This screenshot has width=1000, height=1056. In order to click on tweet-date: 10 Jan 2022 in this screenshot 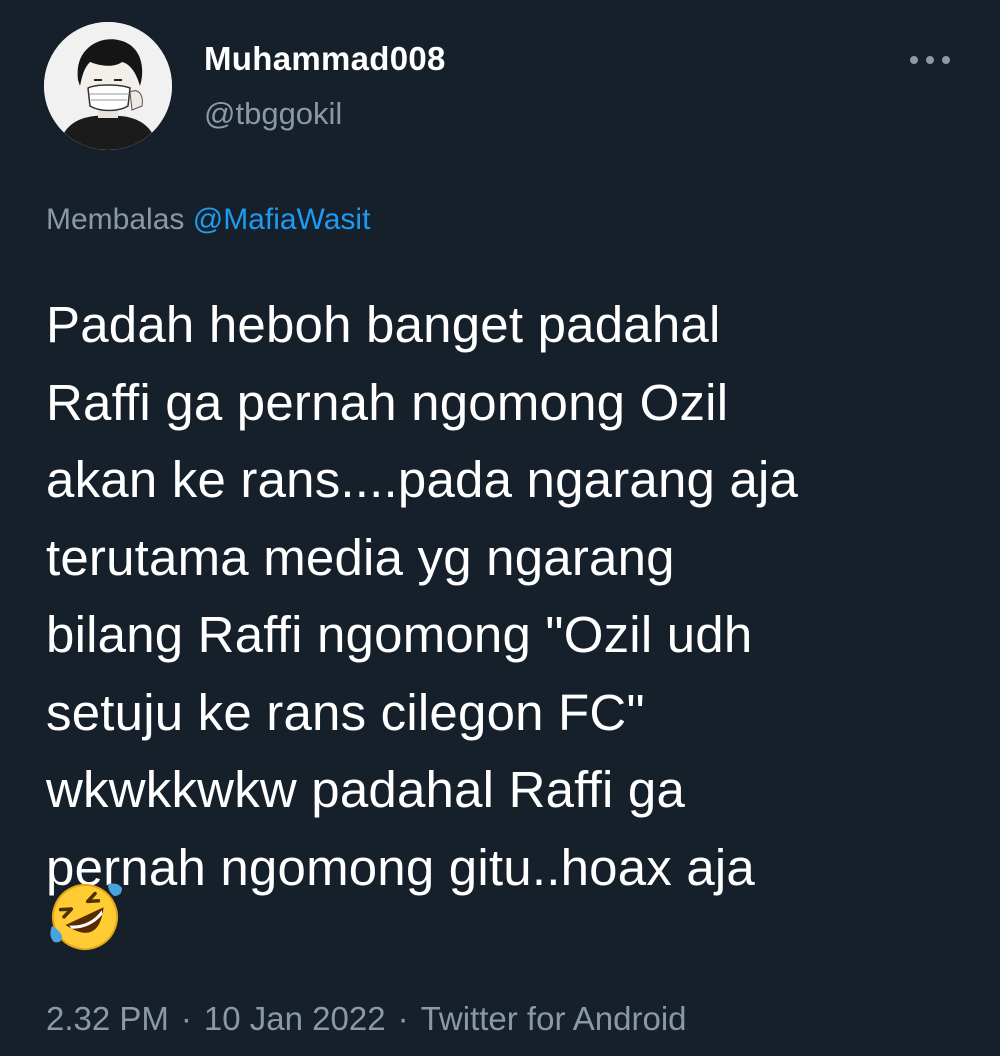, I will do `click(295, 1018)`.